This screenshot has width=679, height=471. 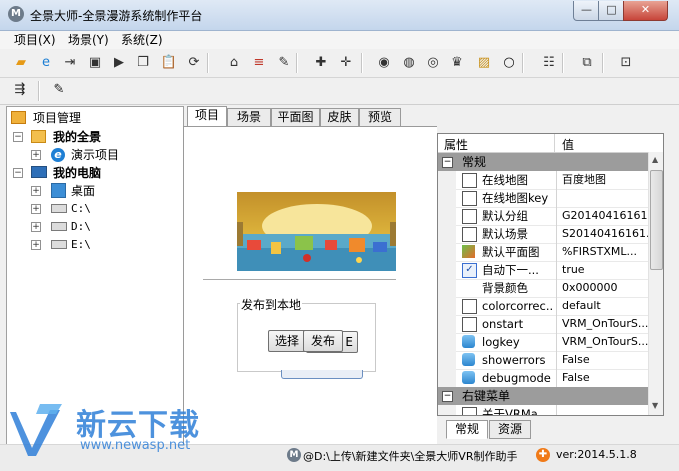 What do you see at coordinates (586, 11) in the screenshot?
I see `minimize-button: —` at bounding box center [586, 11].